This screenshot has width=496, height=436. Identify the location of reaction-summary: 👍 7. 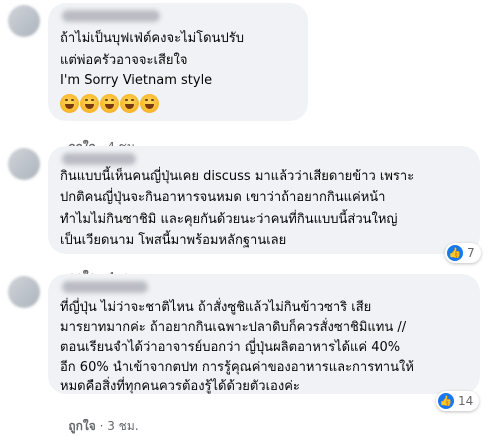
(463, 253).